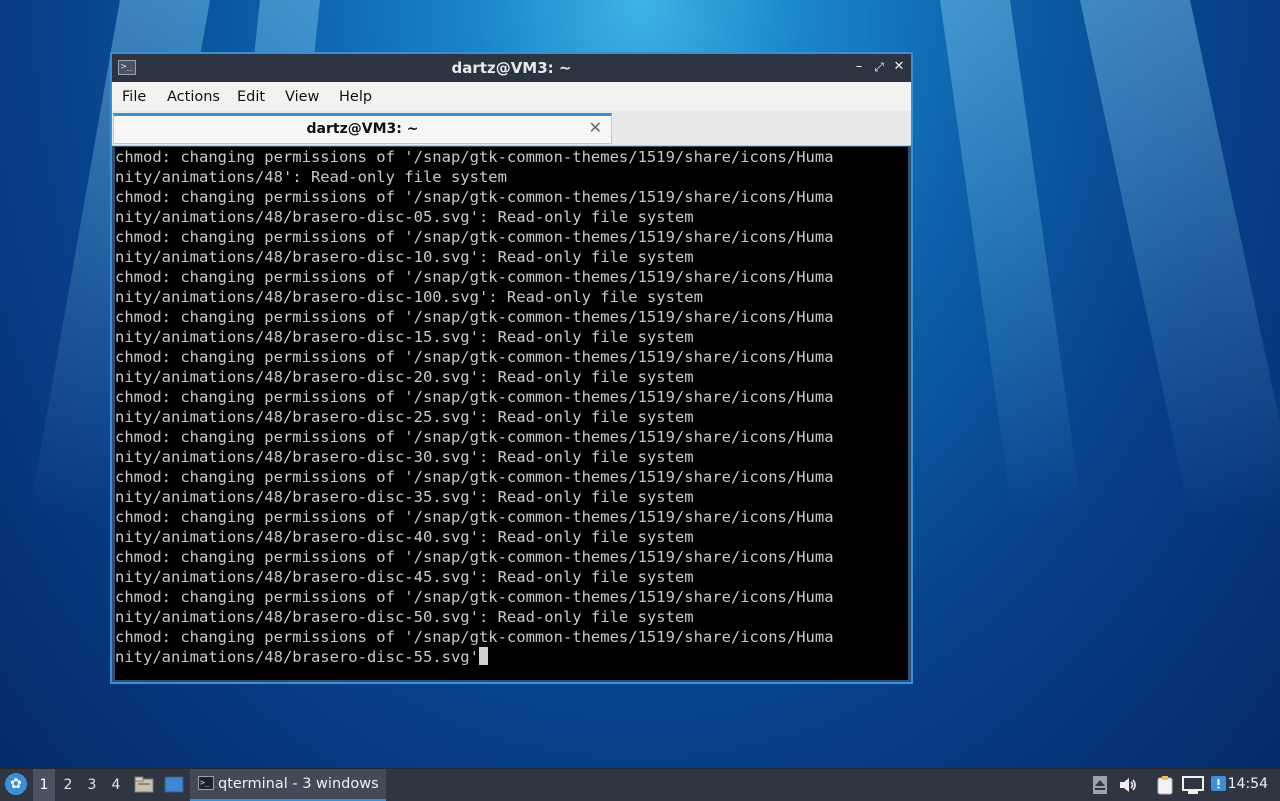 The height and width of the screenshot is (801, 1280). I want to click on menu-edit: Edit, so click(251, 97).